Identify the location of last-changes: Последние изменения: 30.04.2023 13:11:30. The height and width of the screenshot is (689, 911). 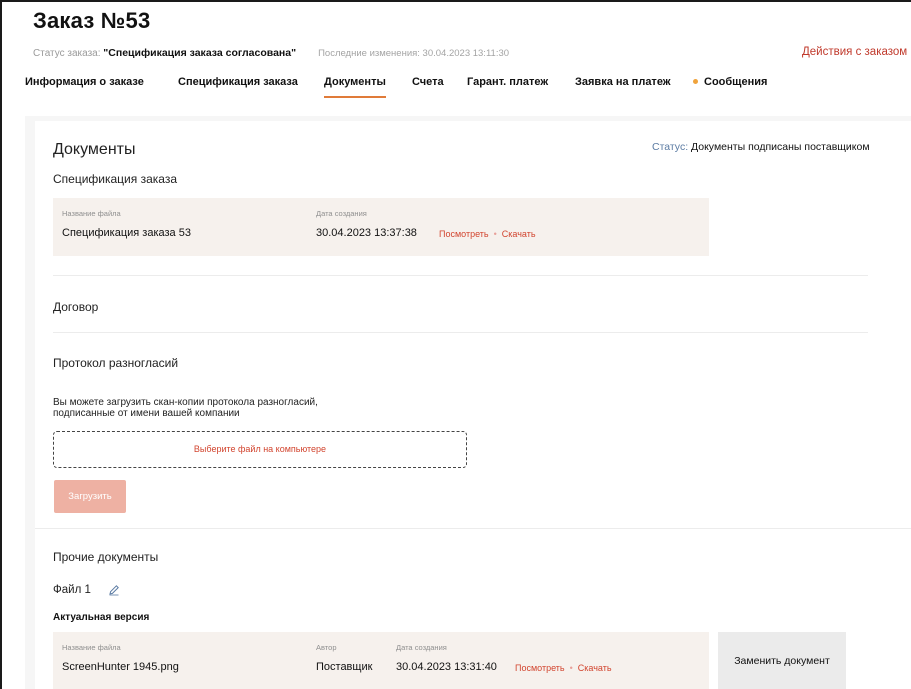
(414, 53).